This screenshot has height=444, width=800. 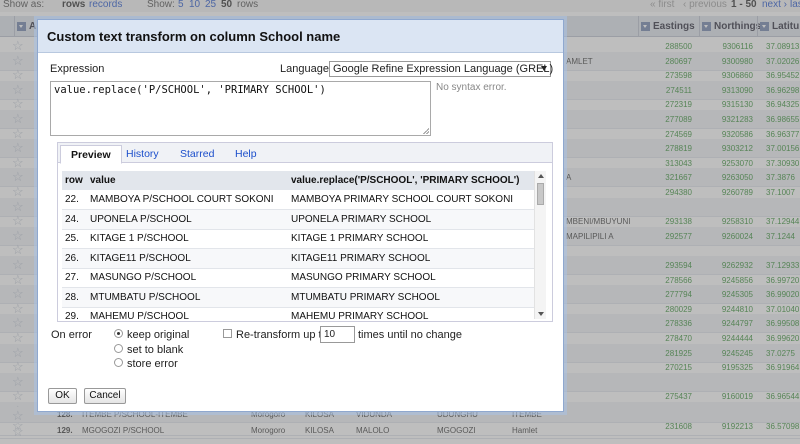 What do you see at coordinates (187, 239) in the screenshot?
I see `preview-cell-value: KITAGE 1 P/SCHOOL` at bounding box center [187, 239].